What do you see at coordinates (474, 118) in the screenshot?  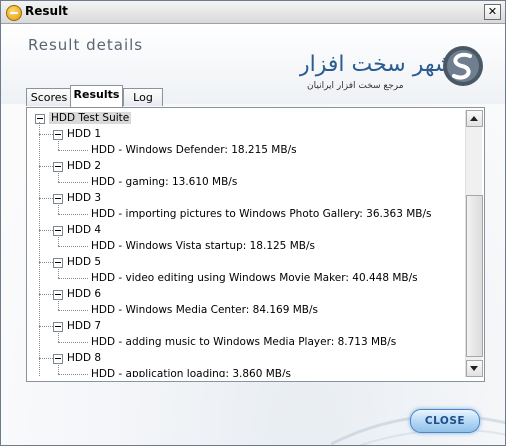 I see `scroll-up-icon` at bounding box center [474, 118].